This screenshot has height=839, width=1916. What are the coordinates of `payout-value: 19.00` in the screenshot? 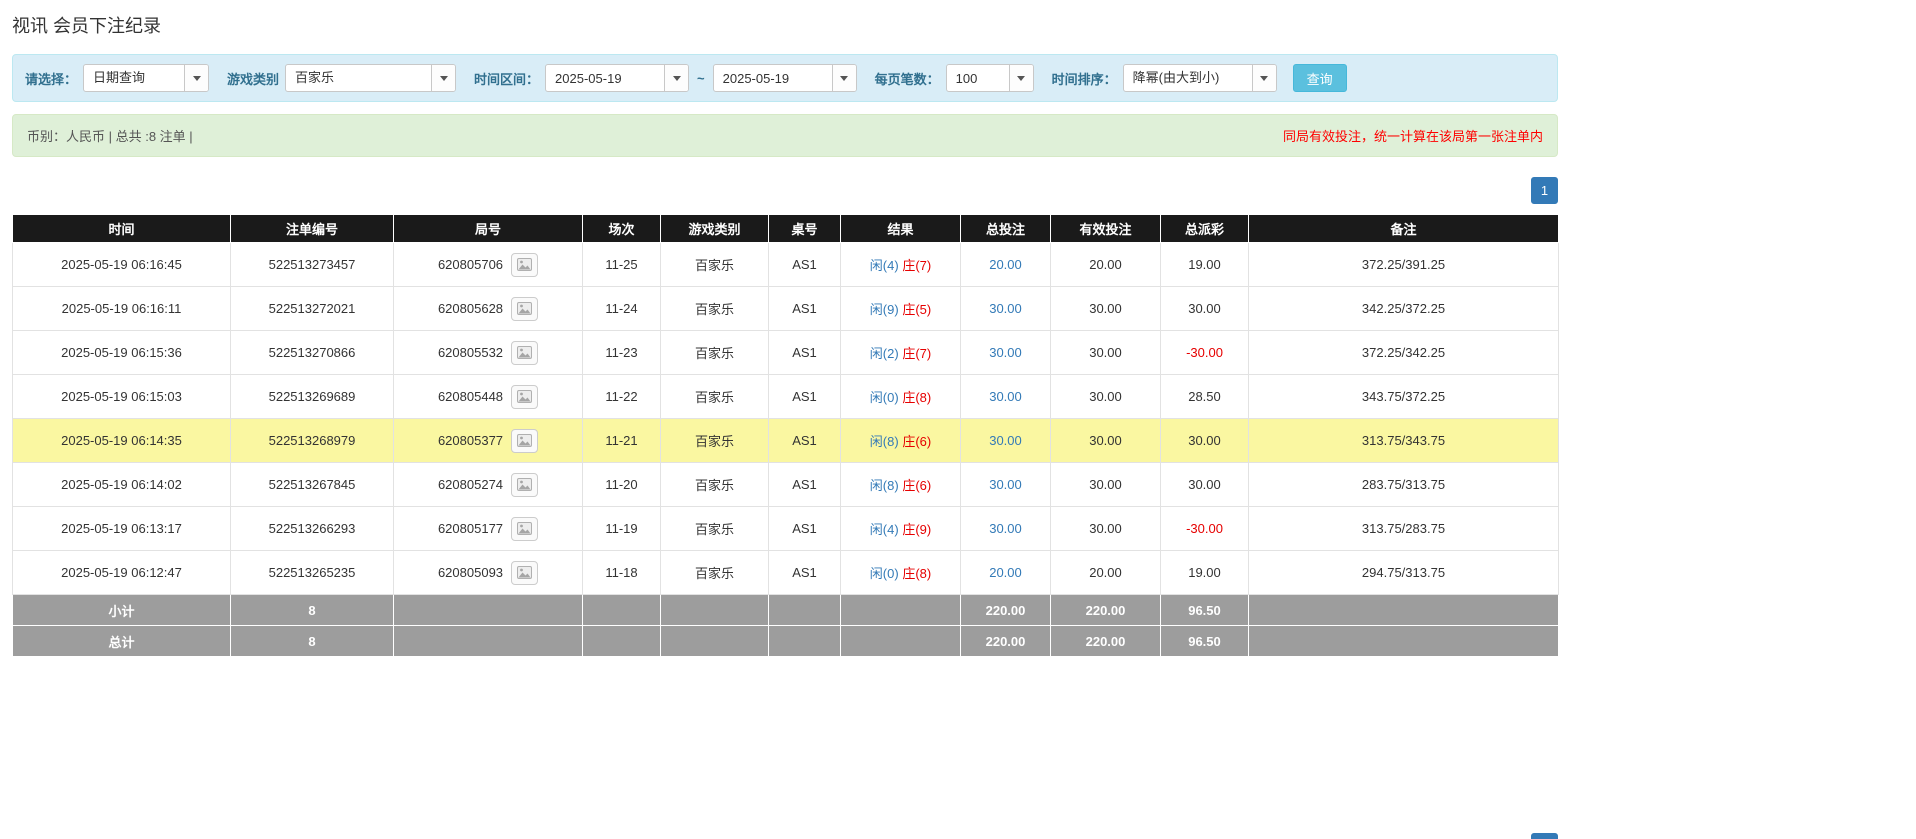 It's located at (1204, 264).